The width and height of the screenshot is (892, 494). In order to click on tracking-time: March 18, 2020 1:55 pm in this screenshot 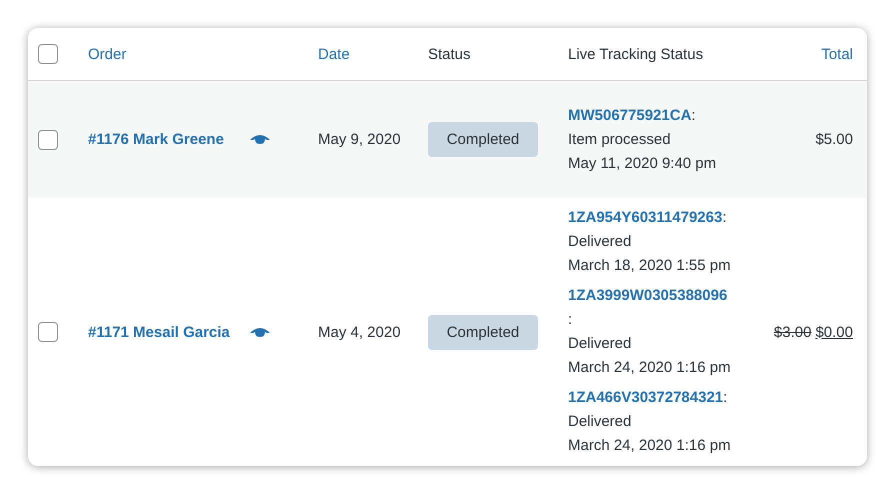, I will do `click(649, 266)`.